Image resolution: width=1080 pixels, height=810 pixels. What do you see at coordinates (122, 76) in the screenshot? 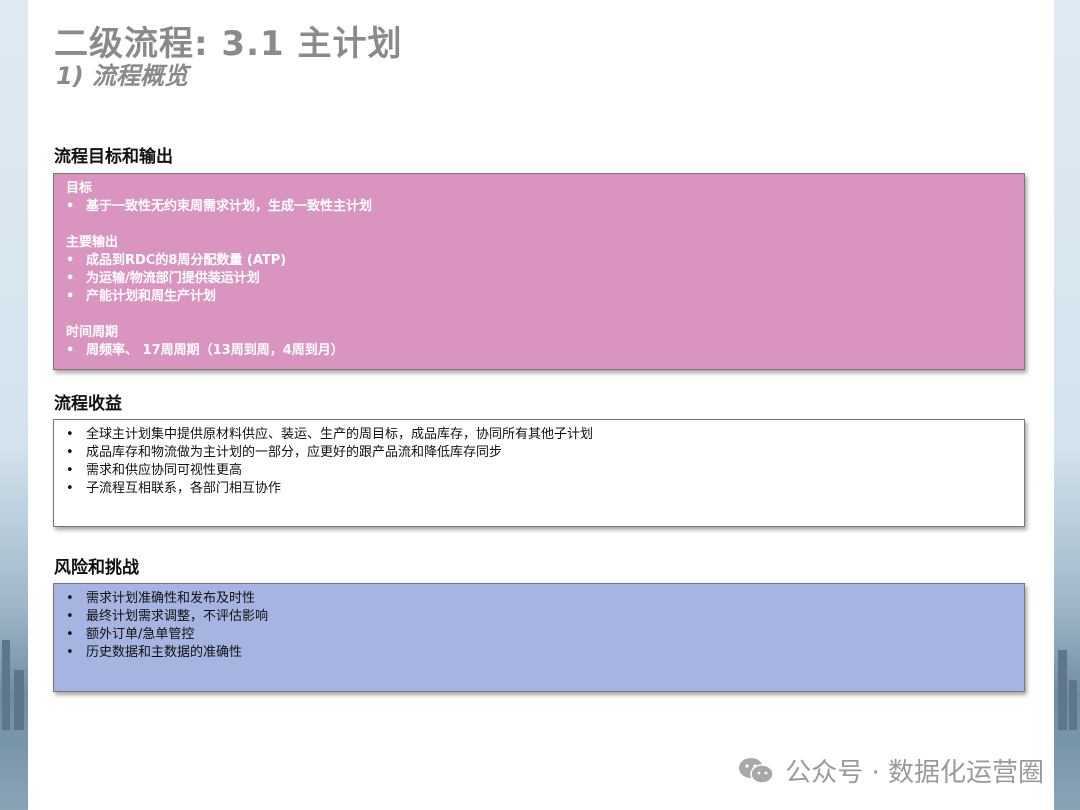
I see `page-subtitle: 1) 流程概览` at bounding box center [122, 76].